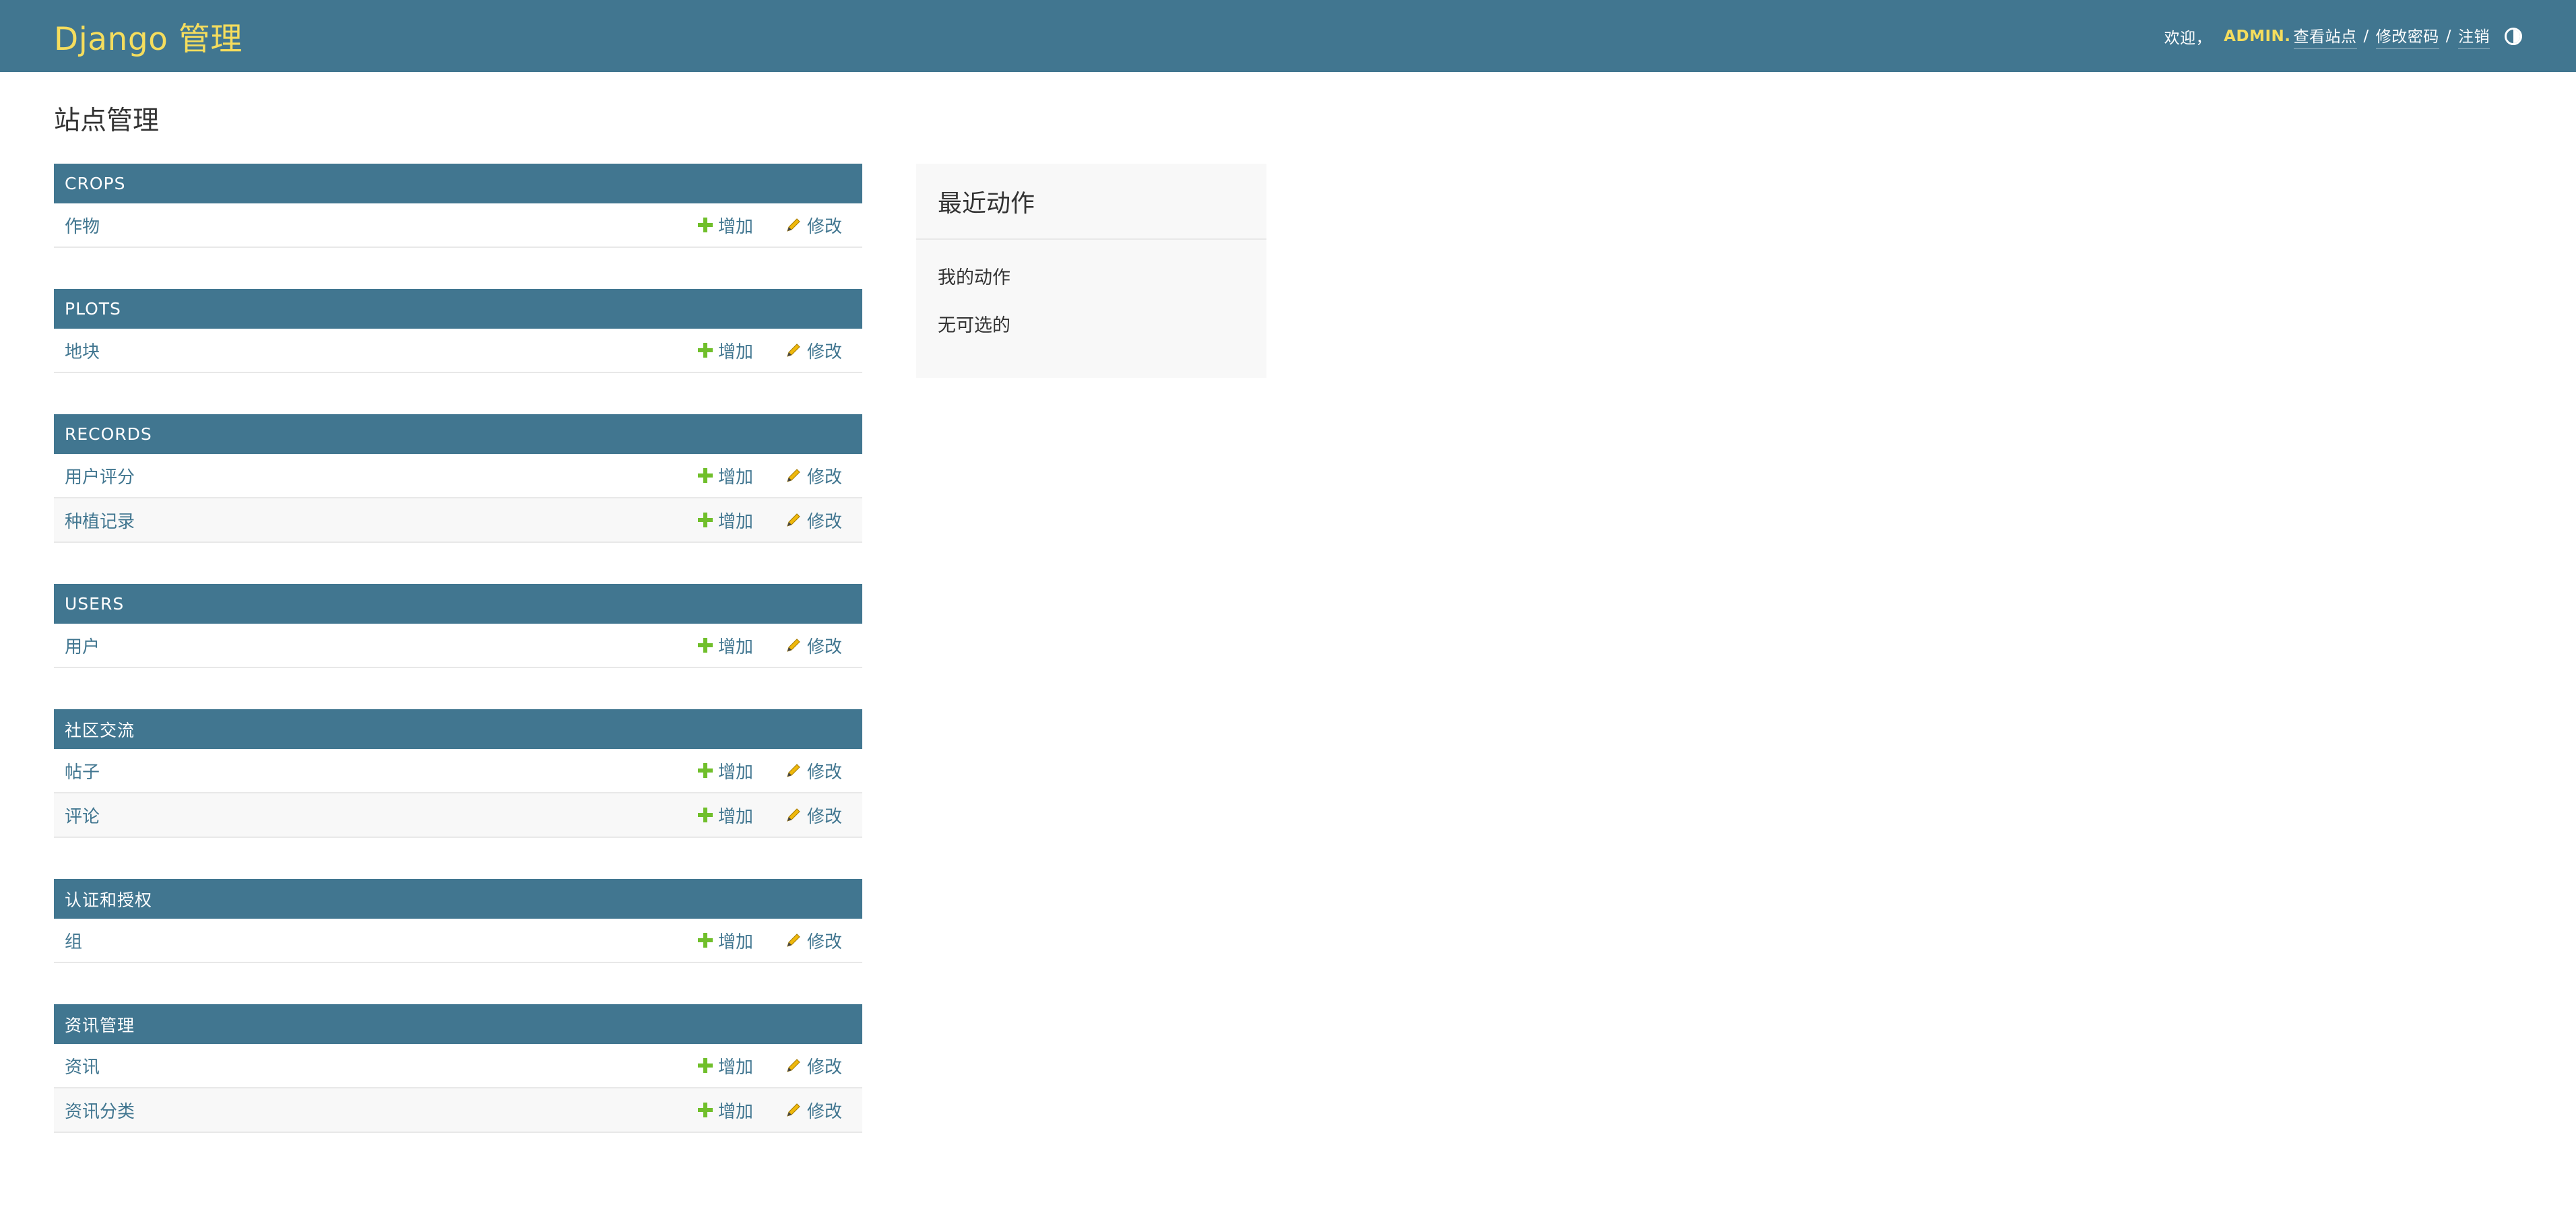 This screenshot has height=1211, width=2576. I want to click on model-row: 组增加 修改, so click(458, 941).